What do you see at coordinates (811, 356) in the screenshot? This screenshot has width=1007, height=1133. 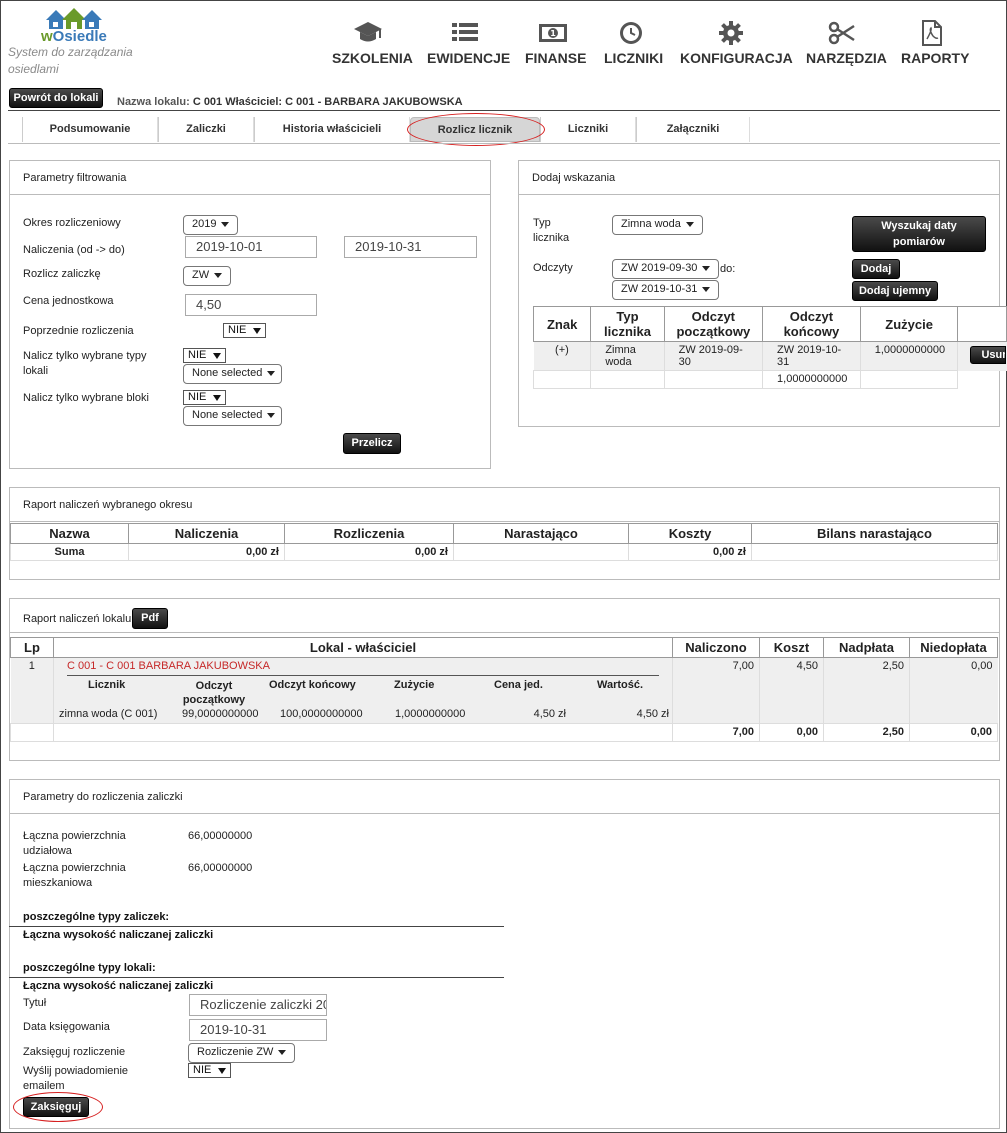 I see `end-cell: ZW 2019-10- 31` at bounding box center [811, 356].